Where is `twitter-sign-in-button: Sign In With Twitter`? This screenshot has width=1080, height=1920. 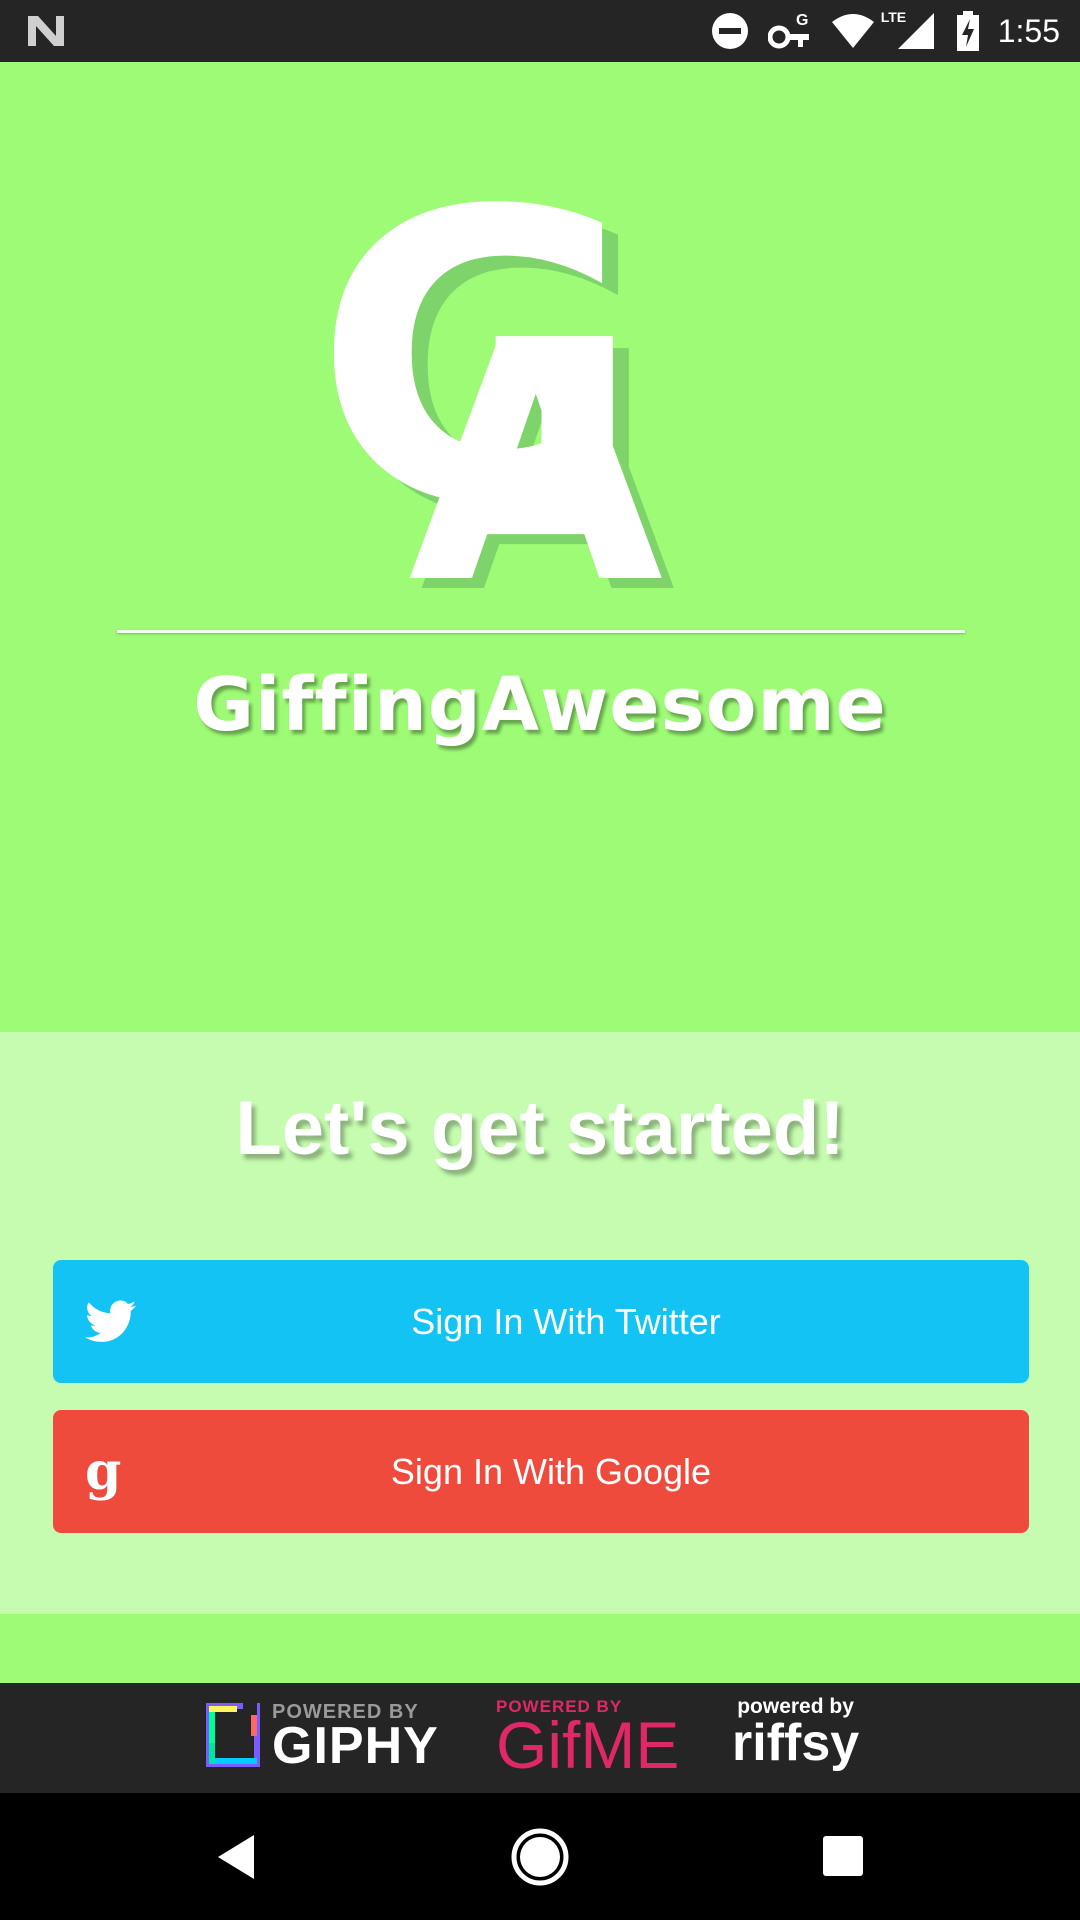 twitter-sign-in-button: Sign In With Twitter is located at coordinates (541, 1321).